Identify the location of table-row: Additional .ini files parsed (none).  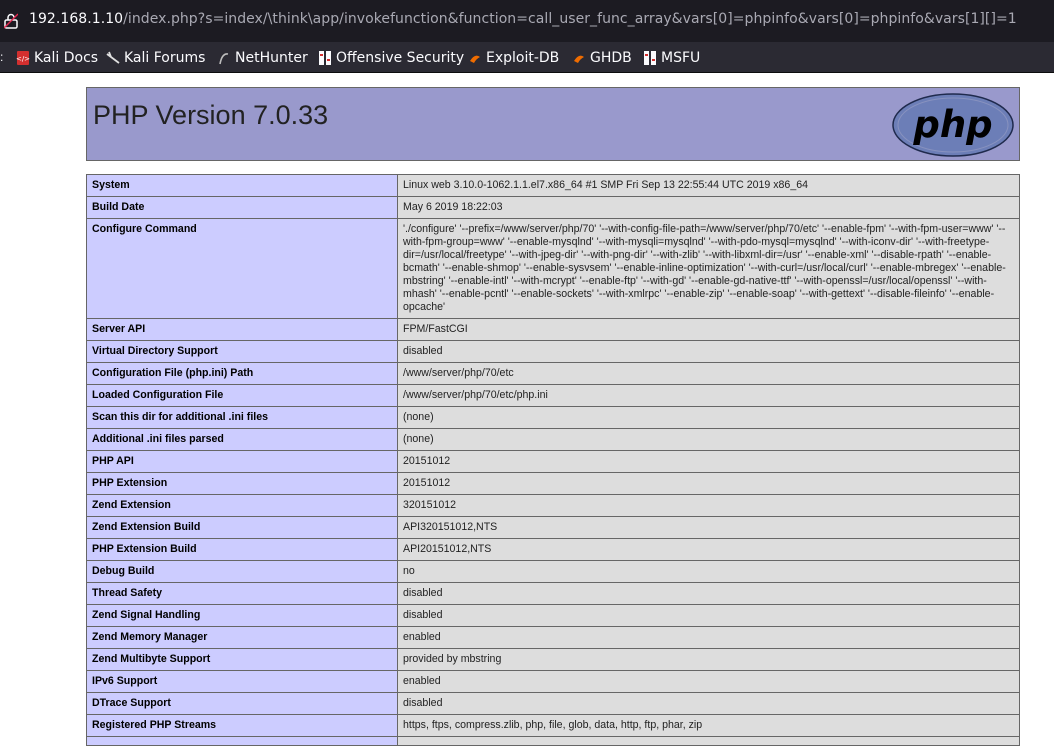
(553, 439).